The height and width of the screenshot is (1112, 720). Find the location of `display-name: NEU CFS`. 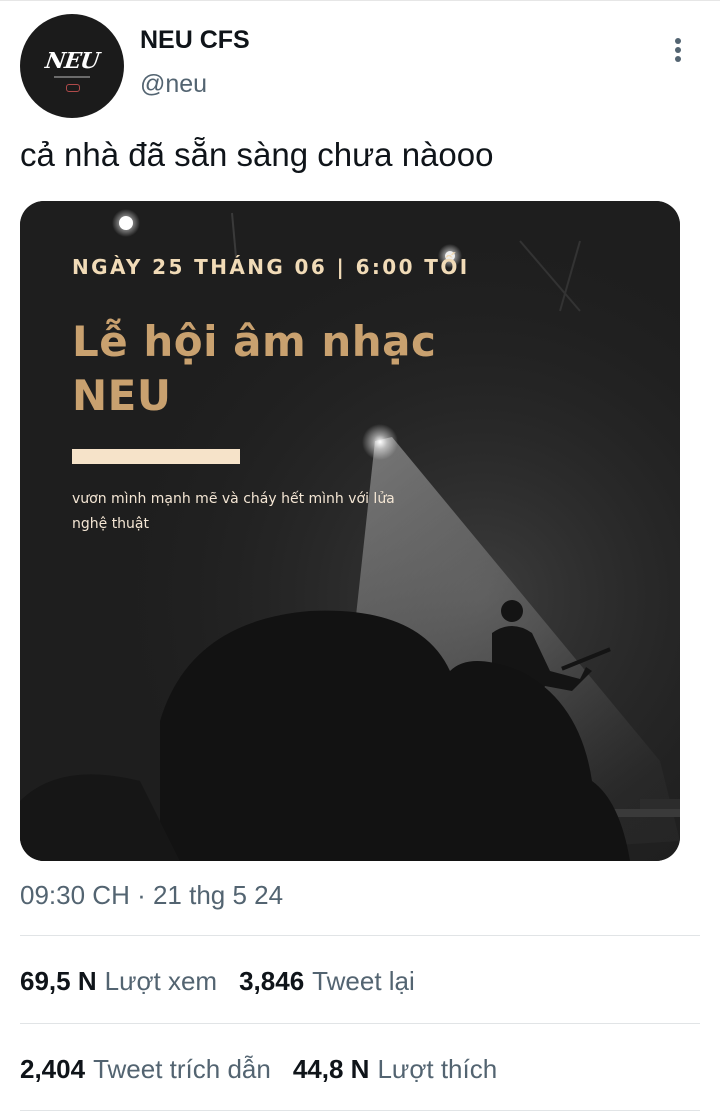

display-name: NEU CFS is located at coordinates (195, 40).